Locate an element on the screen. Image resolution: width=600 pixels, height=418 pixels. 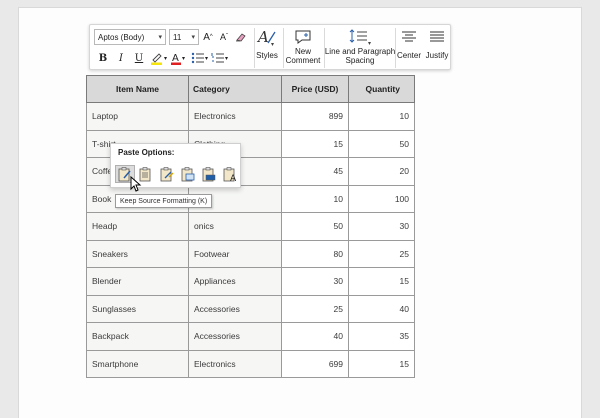
font-name-dropdown: Aptos (Body) ▾ is located at coordinates (130, 37).